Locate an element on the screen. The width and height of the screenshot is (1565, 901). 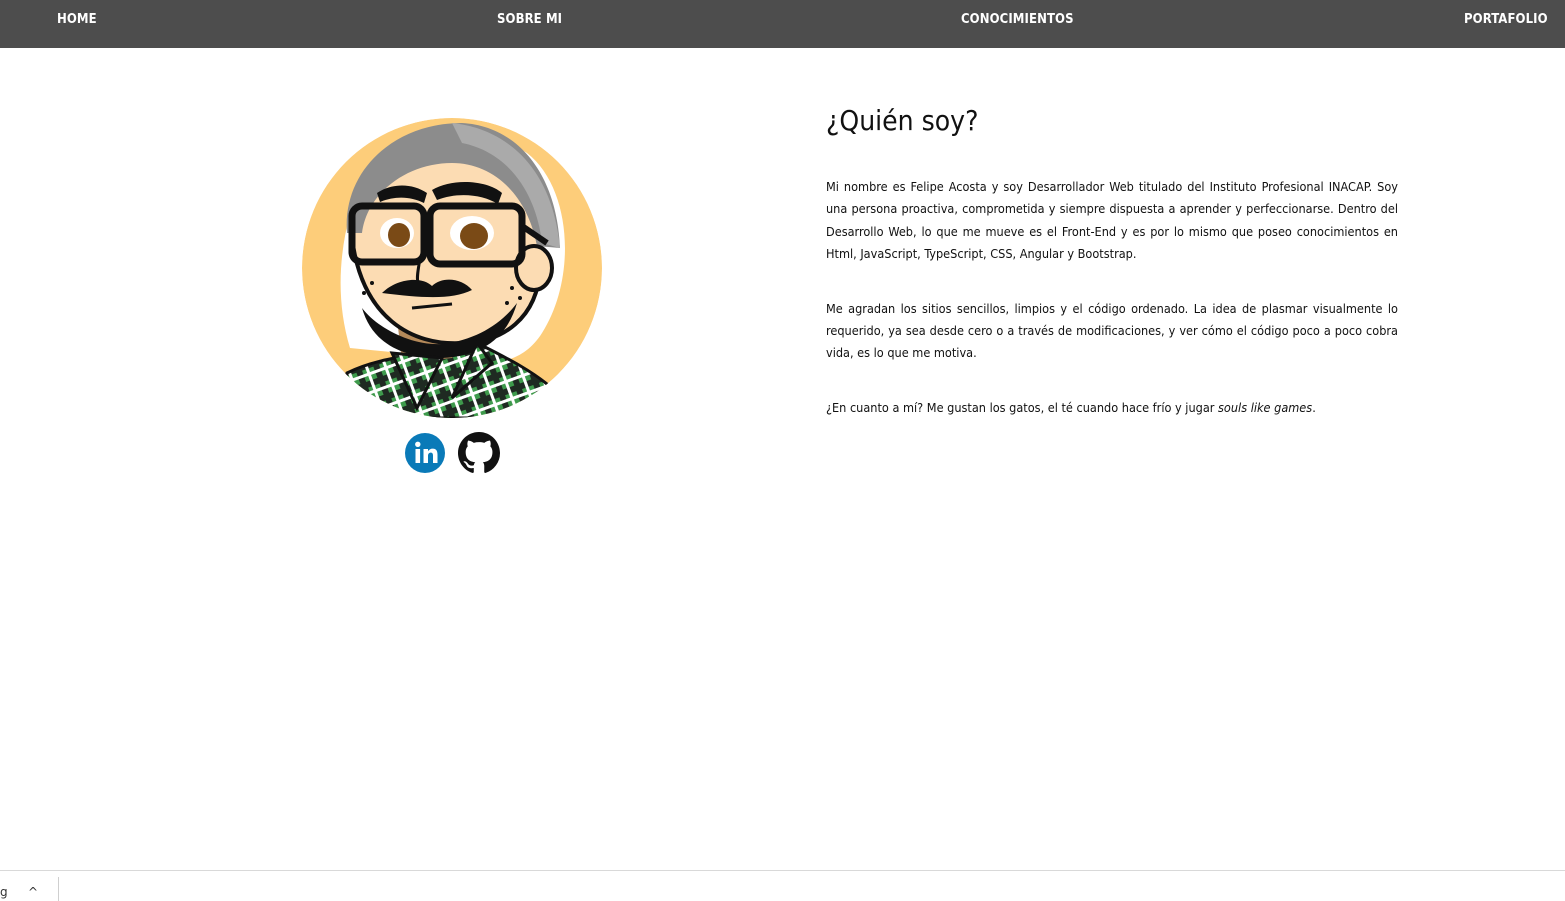
nav-link-about: SOBRE MI is located at coordinates (529, 19).